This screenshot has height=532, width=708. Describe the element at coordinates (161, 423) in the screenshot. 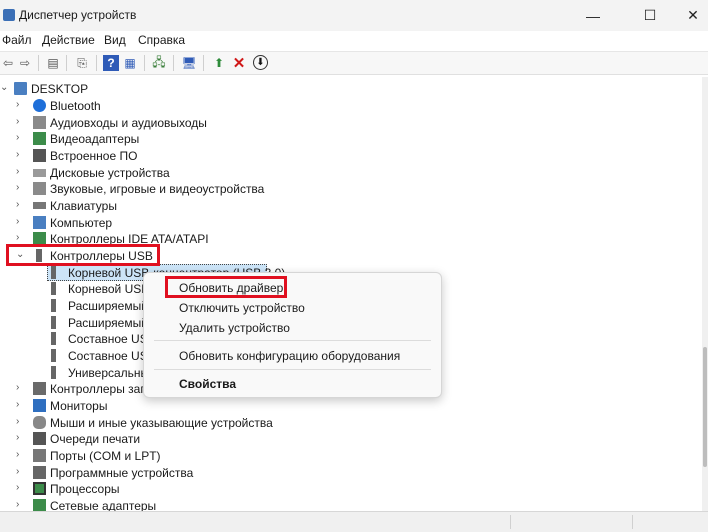

I see `tree-item-label: Мыши и иные указывающие устройства` at that location.